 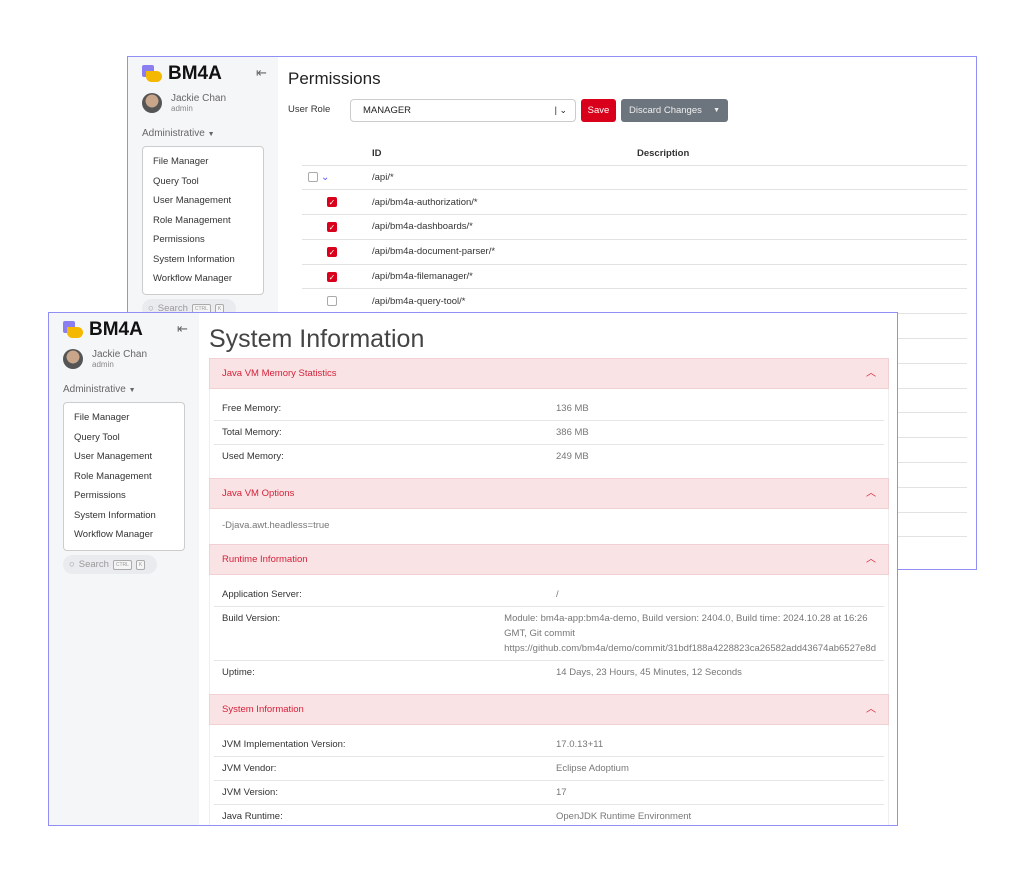 I want to click on page-title: System Information, so click(x=317, y=339).